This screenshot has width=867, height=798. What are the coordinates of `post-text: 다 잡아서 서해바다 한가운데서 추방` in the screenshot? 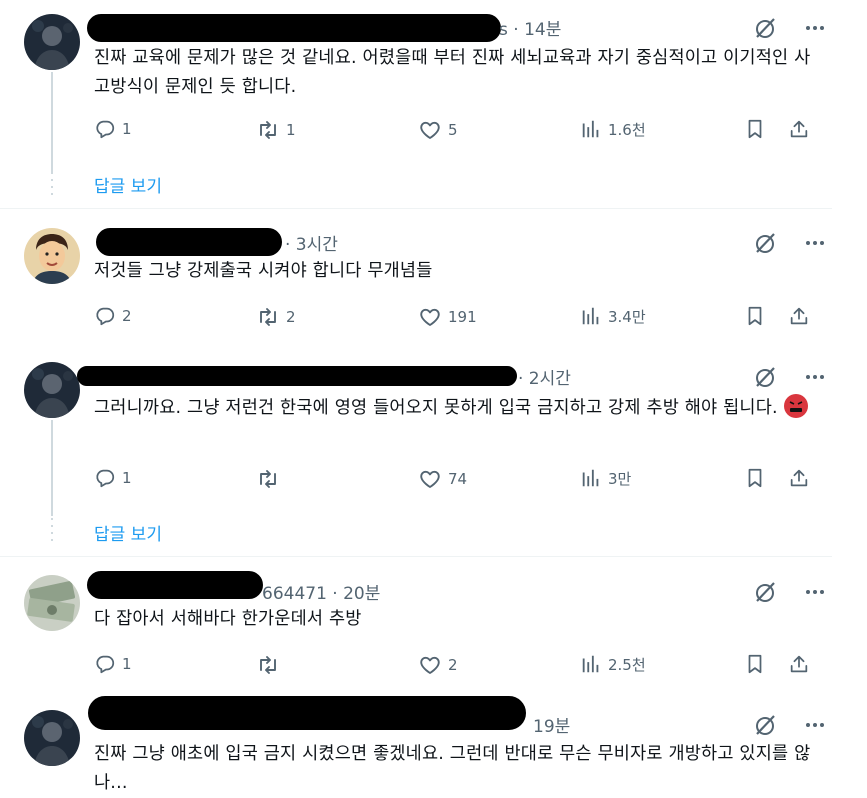 It's located at (228, 619).